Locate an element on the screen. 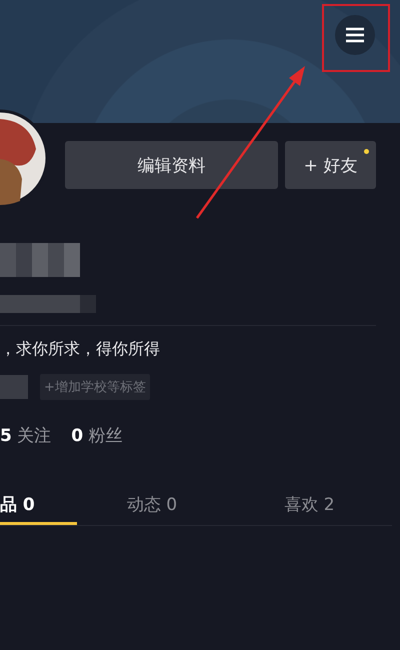 The width and height of the screenshot is (400, 650). profile-tab: 喜欢 2 is located at coordinates (309, 506).